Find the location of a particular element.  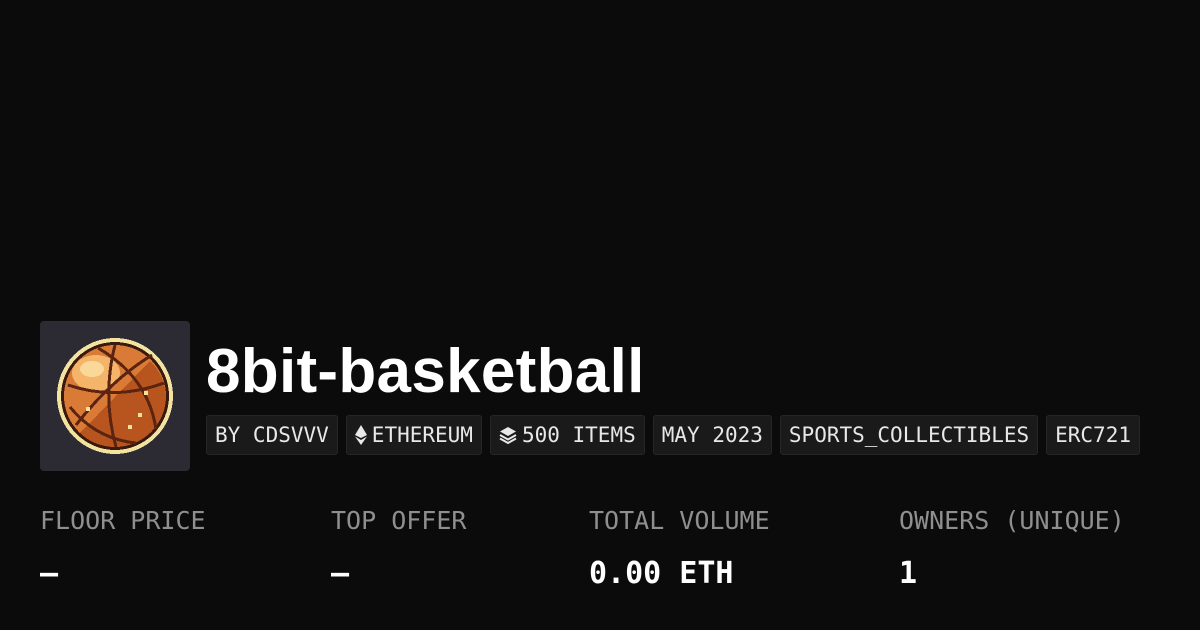

tag-standard: ERC721 is located at coordinates (1093, 435).